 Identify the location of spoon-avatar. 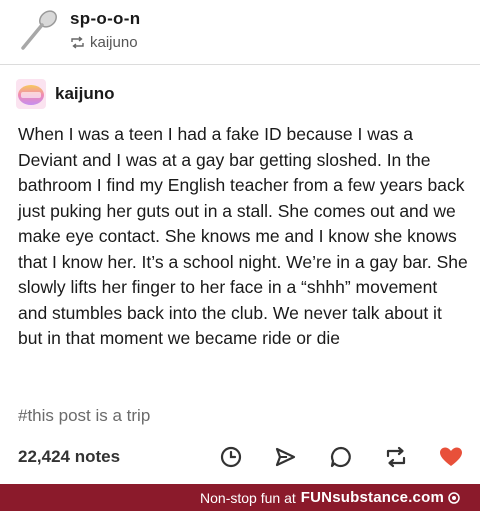
(38, 30).